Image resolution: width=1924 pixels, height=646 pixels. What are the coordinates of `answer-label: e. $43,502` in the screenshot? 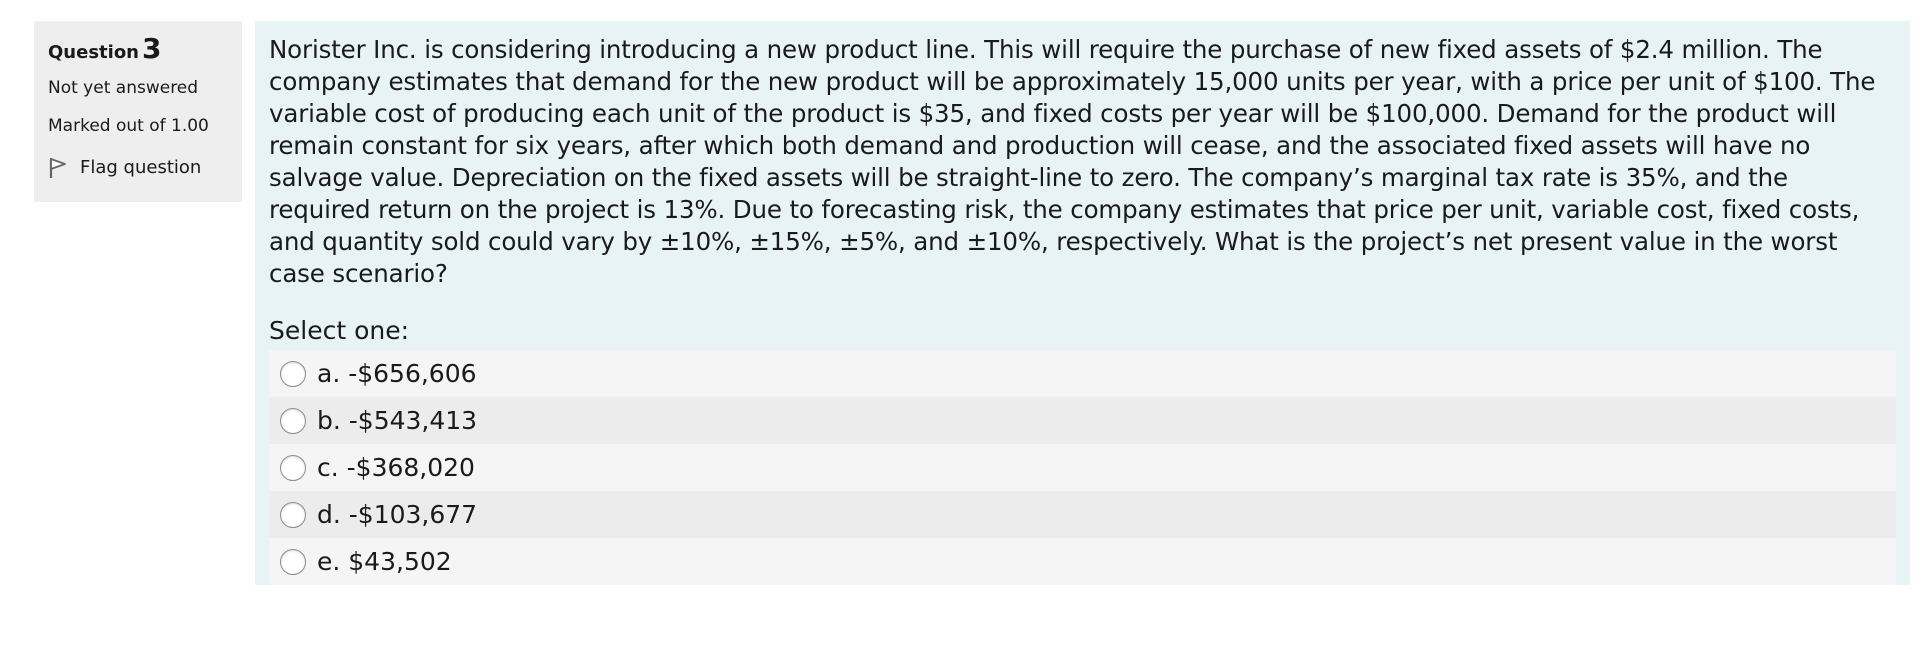 It's located at (384, 561).